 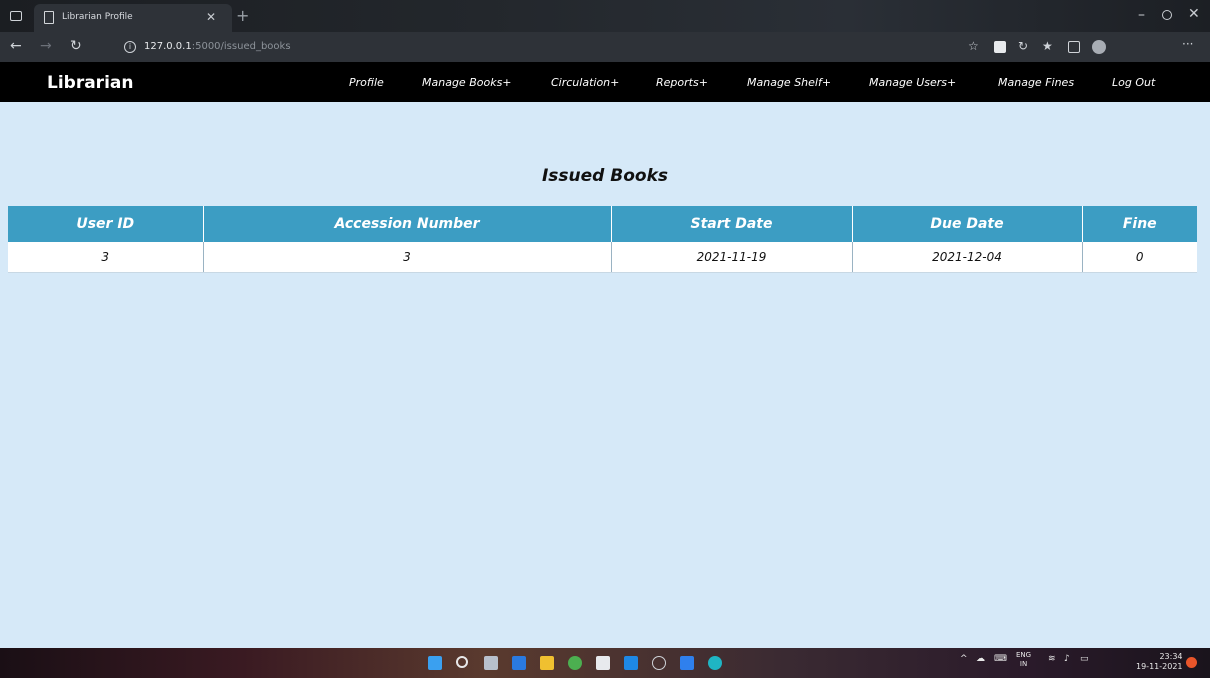 What do you see at coordinates (605, 176) in the screenshot?
I see `page-title: Issued Books` at bounding box center [605, 176].